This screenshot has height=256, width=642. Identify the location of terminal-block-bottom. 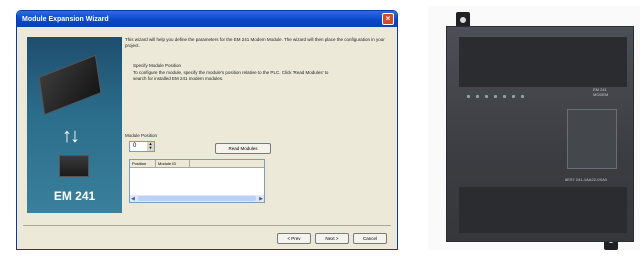
(543, 210).